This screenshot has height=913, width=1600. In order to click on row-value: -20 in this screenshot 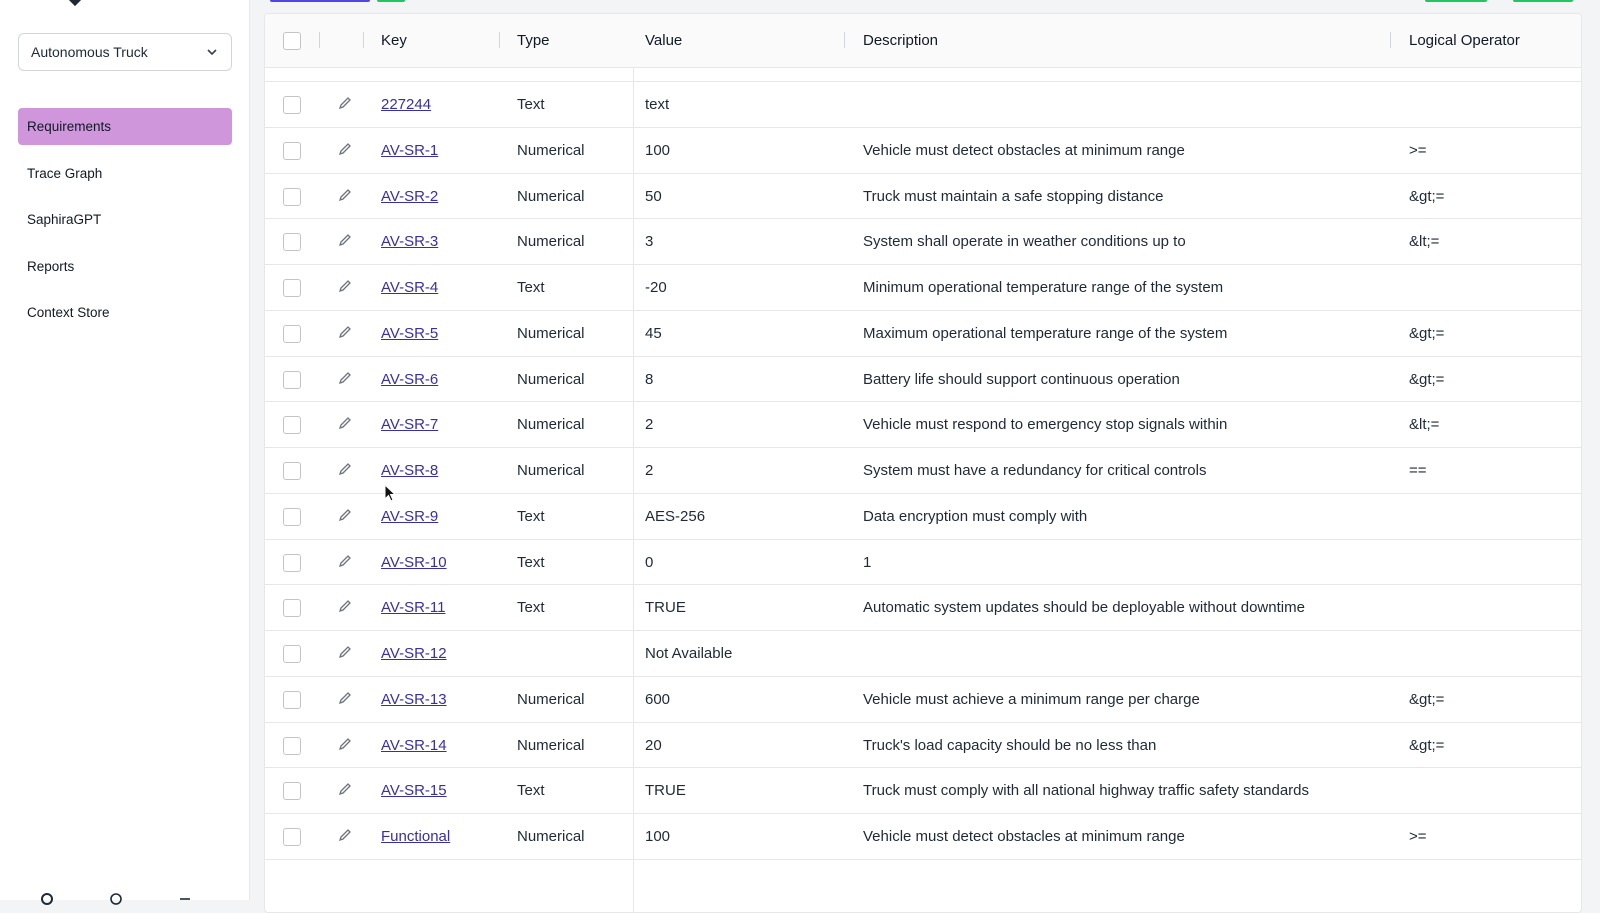, I will do `click(656, 287)`.